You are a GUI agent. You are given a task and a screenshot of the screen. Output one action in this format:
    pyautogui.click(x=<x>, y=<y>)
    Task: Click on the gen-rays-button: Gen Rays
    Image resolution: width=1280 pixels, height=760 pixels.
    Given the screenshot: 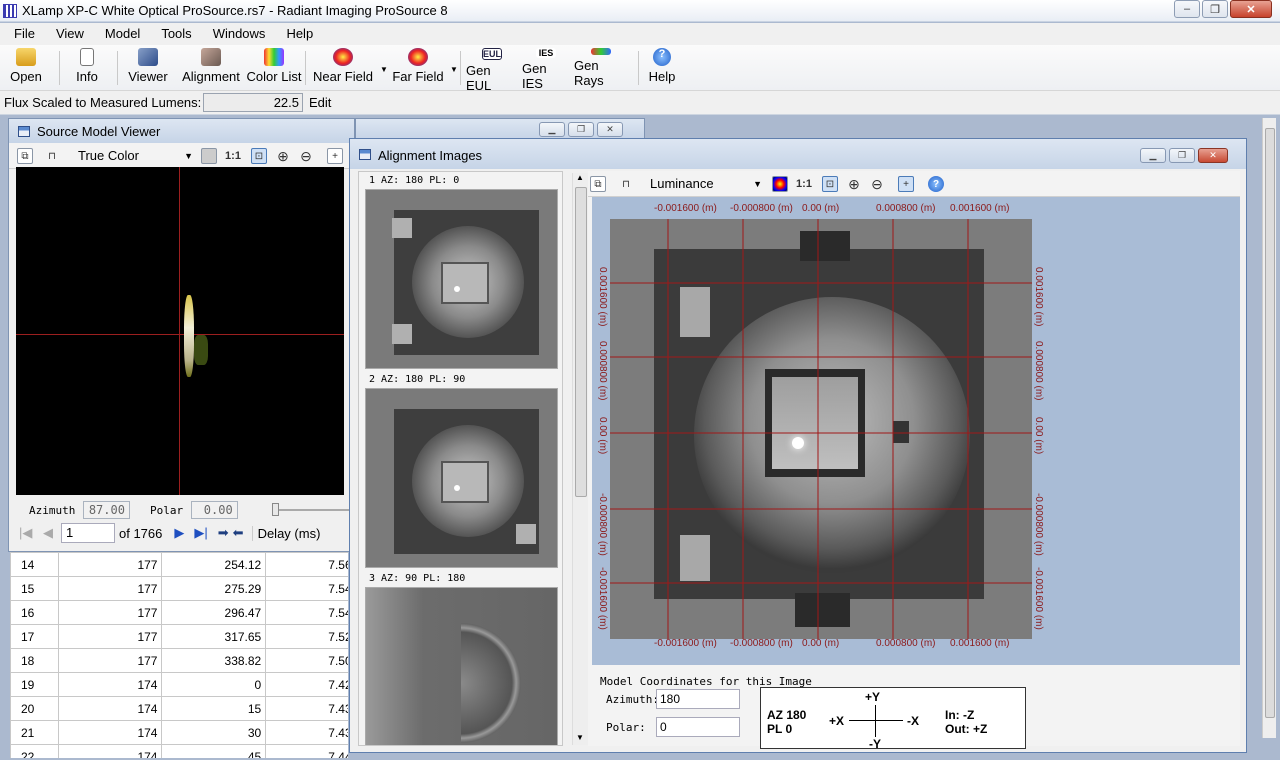 What is the action you would take?
    pyautogui.click(x=601, y=68)
    